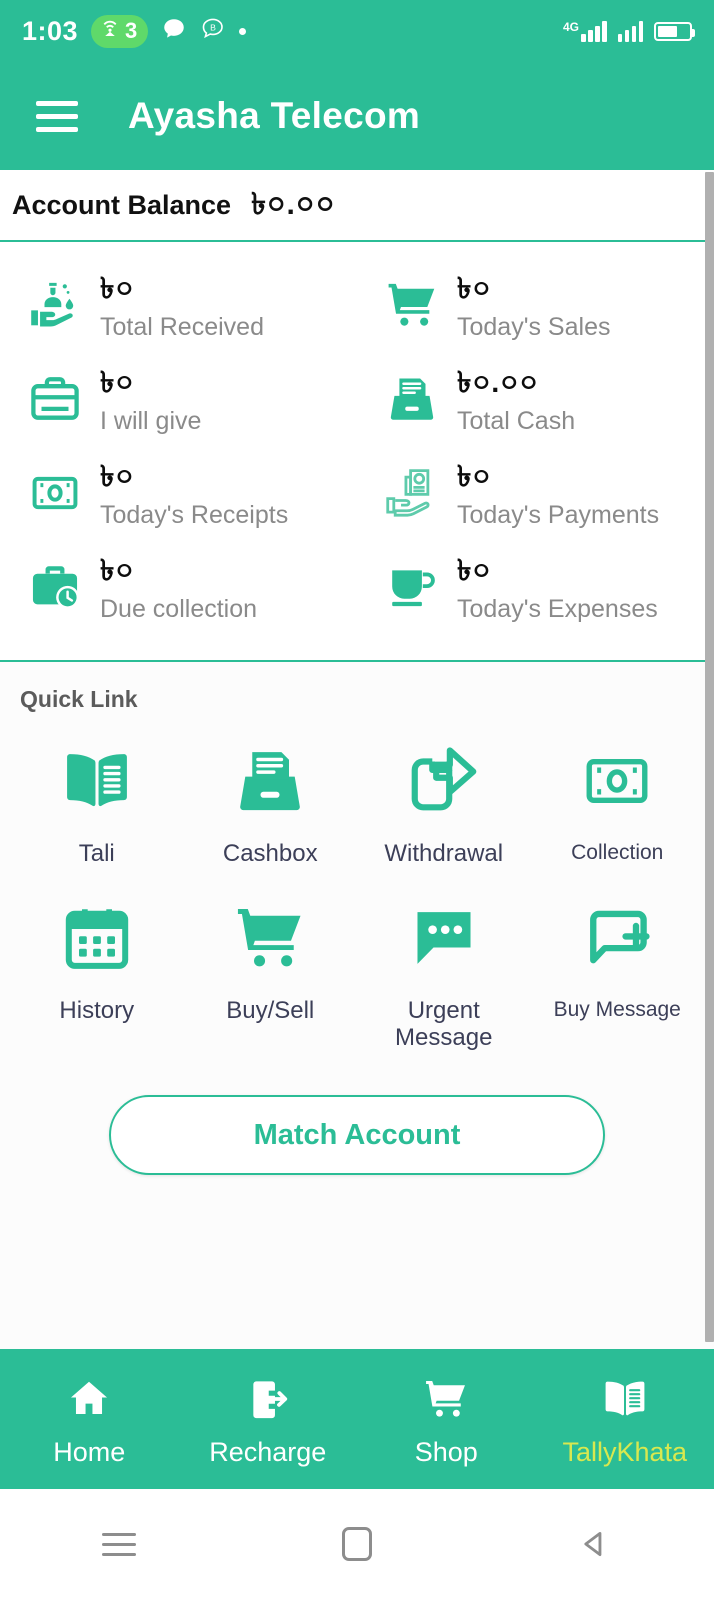  What do you see at coordinates (178, 401) in the screenshot?
I see `summary-item-i-will-give: ৳০ I will give` at bounding box center [178, 401].